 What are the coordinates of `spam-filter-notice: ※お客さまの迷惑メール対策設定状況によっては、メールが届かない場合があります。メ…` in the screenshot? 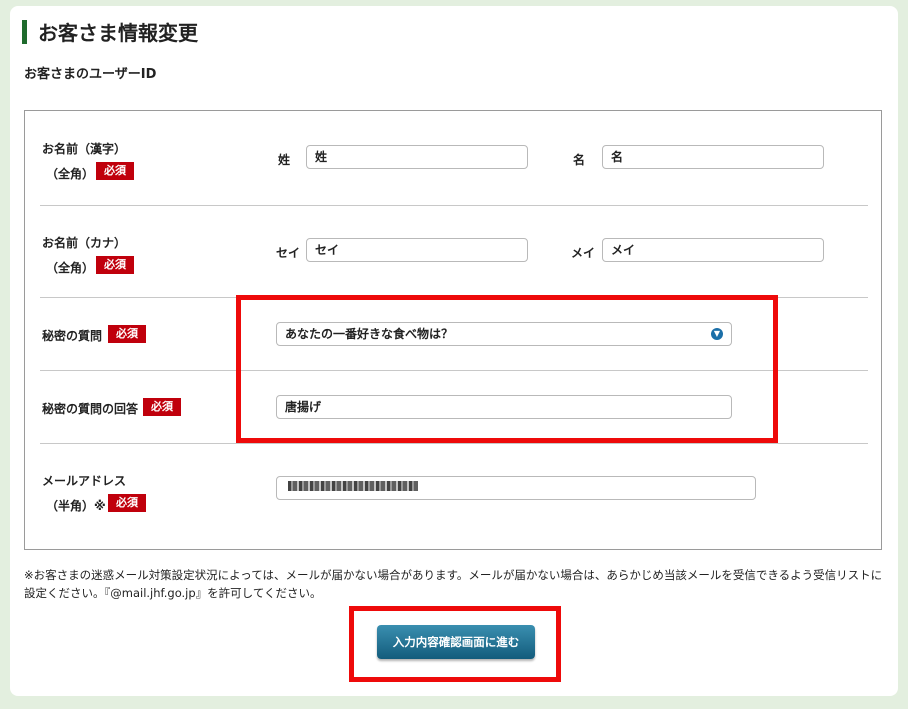 It's located at (453, 584).